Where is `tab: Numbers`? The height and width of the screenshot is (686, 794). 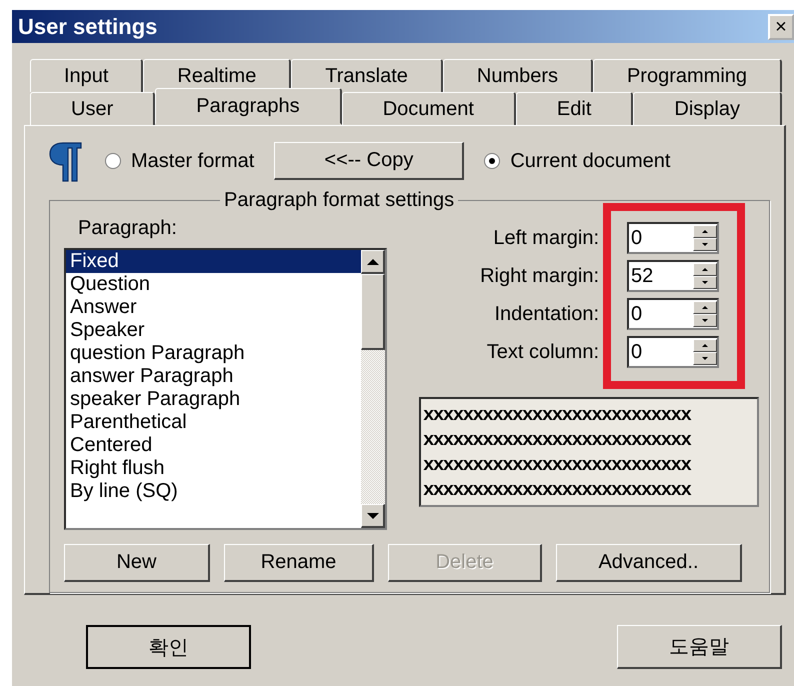
tab: Numbers is located at coordinates (517, 75).